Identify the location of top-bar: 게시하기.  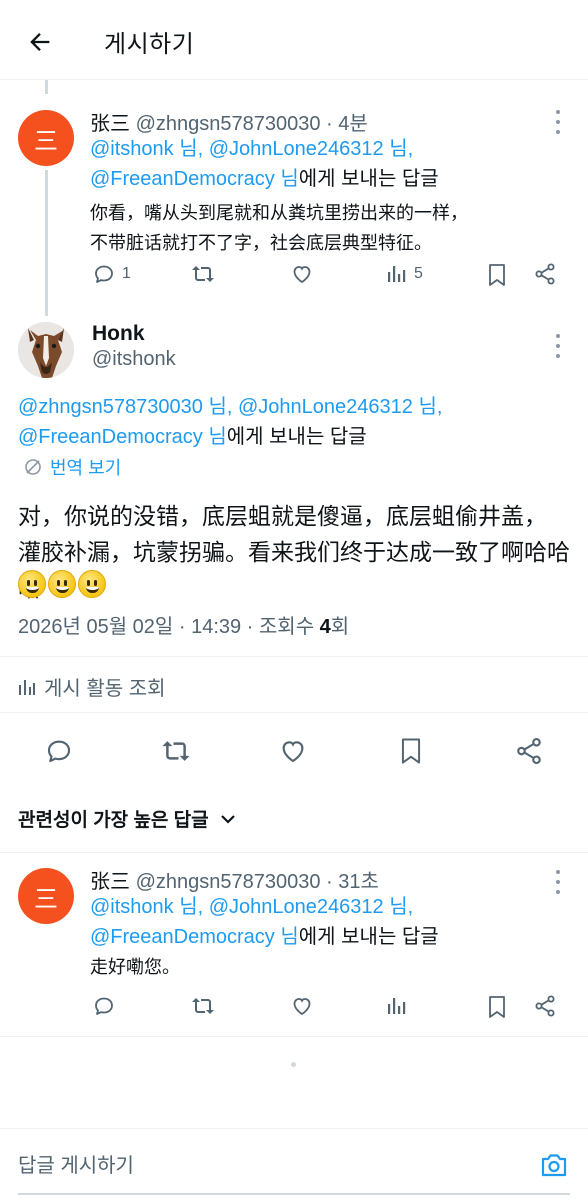
(294, 40).